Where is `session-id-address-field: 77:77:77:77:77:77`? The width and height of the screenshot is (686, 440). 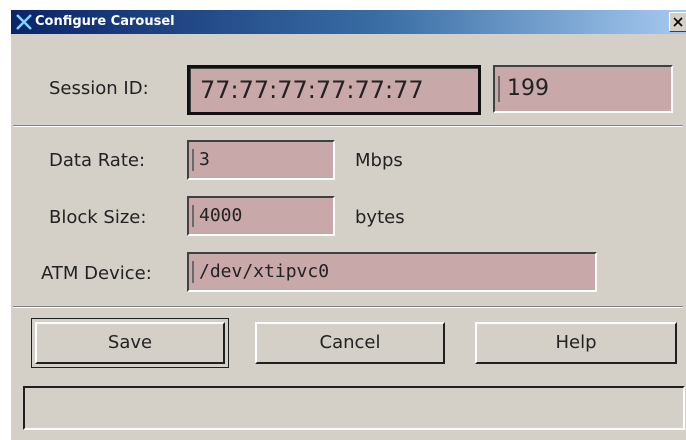 session-id-address-field: 77:77:77:77:77:77 is located at coordinates (334, 90).